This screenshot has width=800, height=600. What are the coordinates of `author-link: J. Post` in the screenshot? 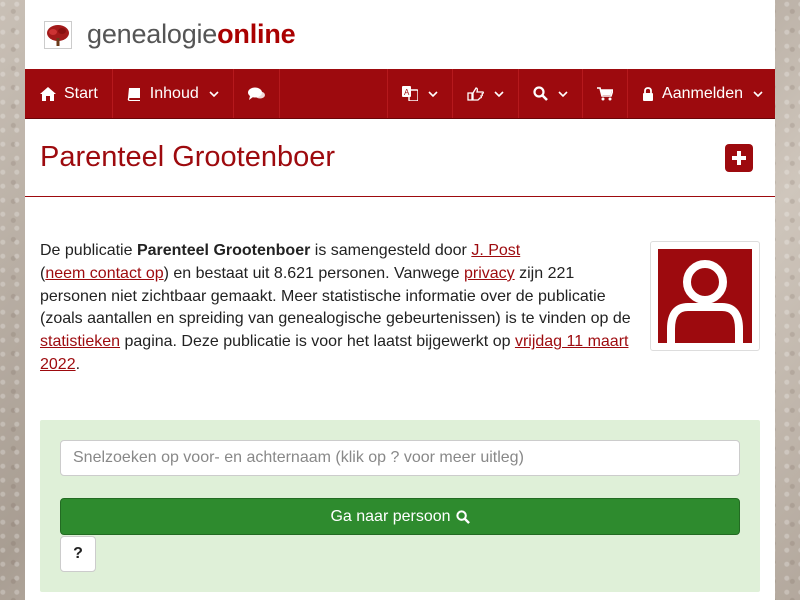 It's located at (495, 250).